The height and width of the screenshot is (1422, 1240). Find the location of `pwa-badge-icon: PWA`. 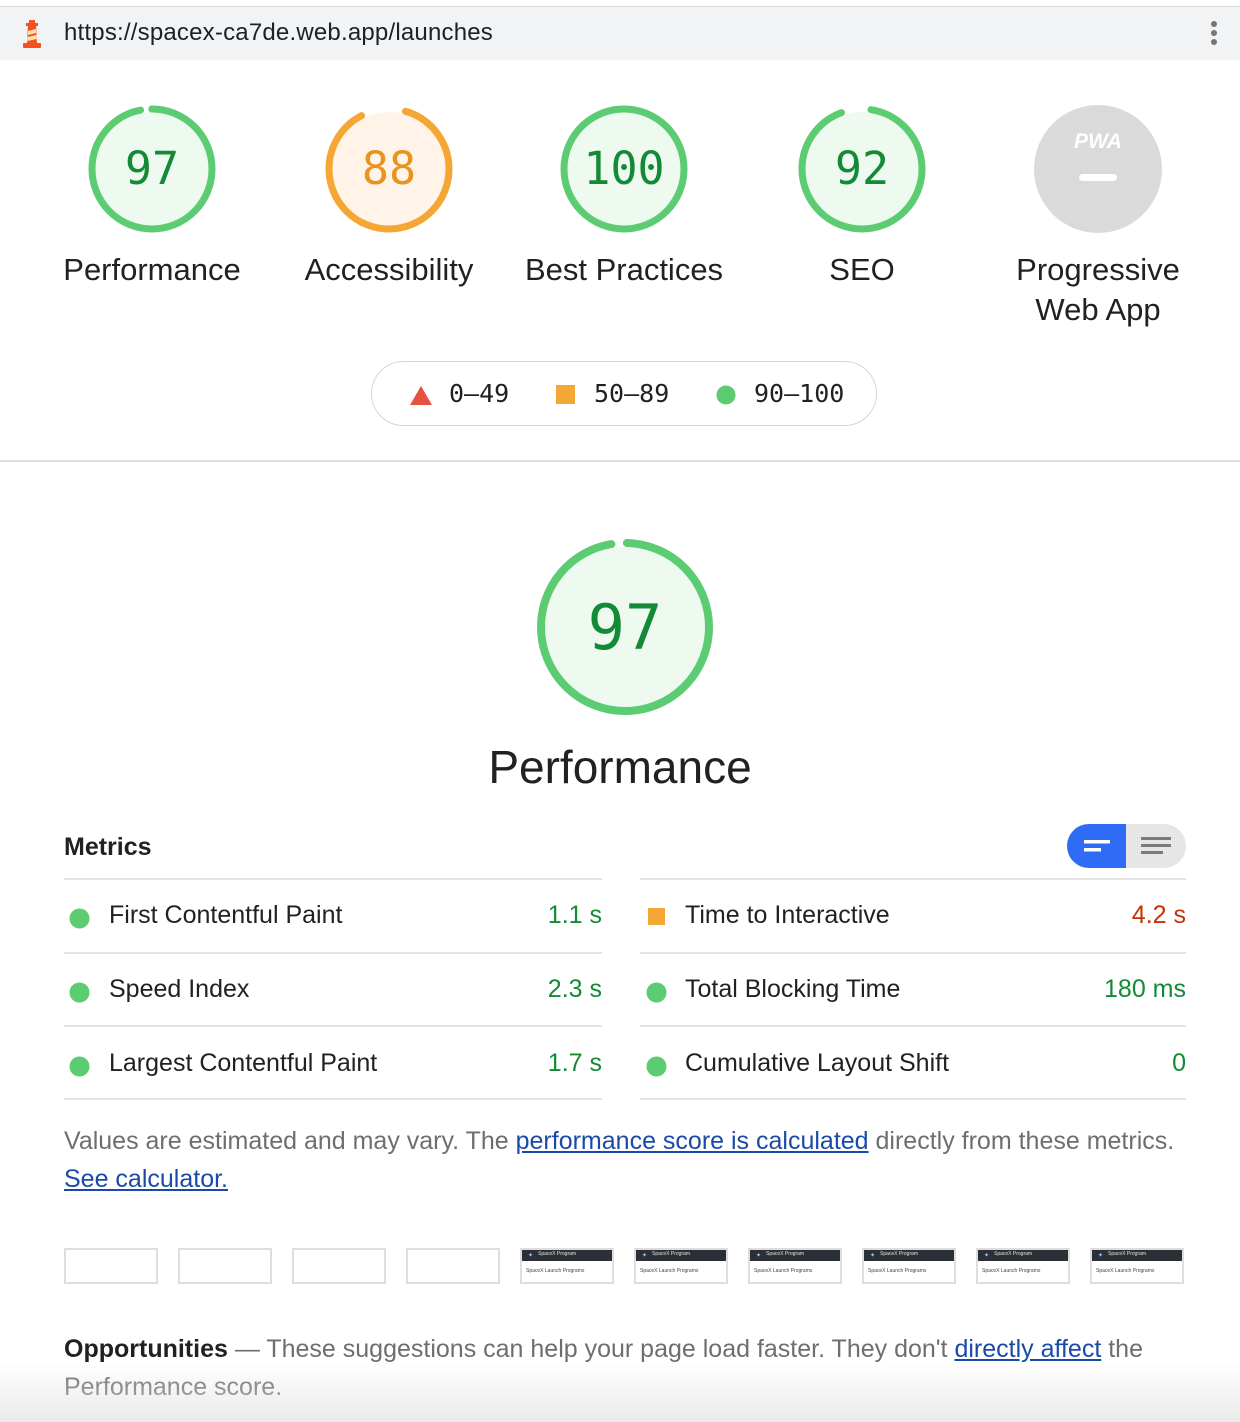

pwa-badge-icon: PWA is located at coordinates (1098, 169).